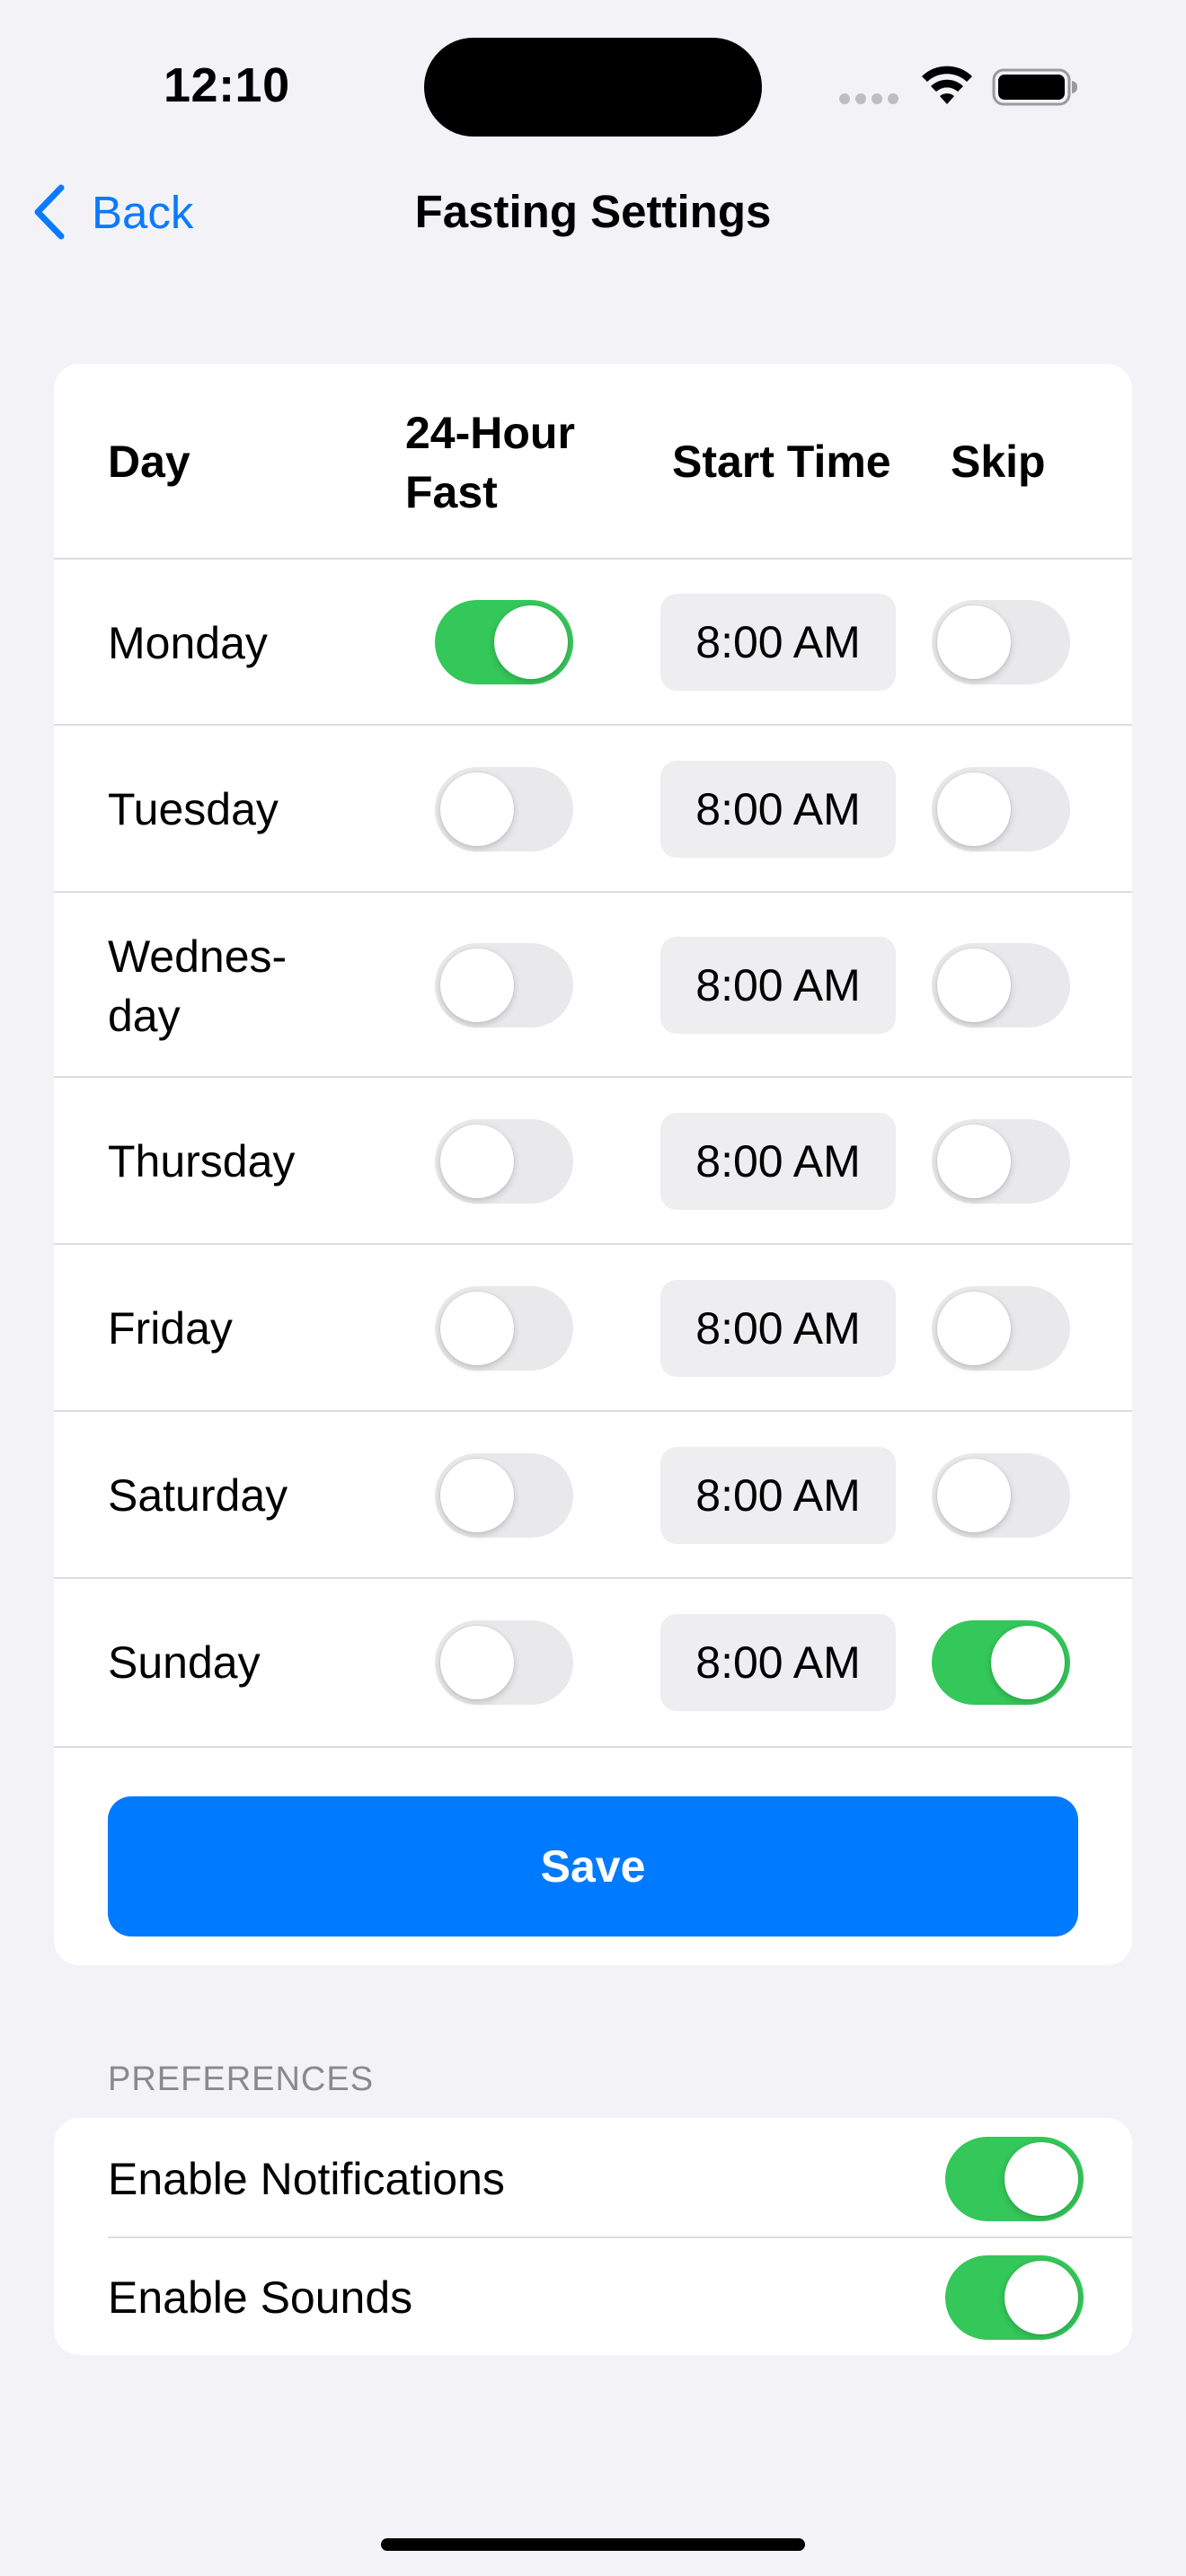 The height and width of the screenshot is (2576, 1186). I want to click on fast-toggle-saturday, so click(504, 1495).